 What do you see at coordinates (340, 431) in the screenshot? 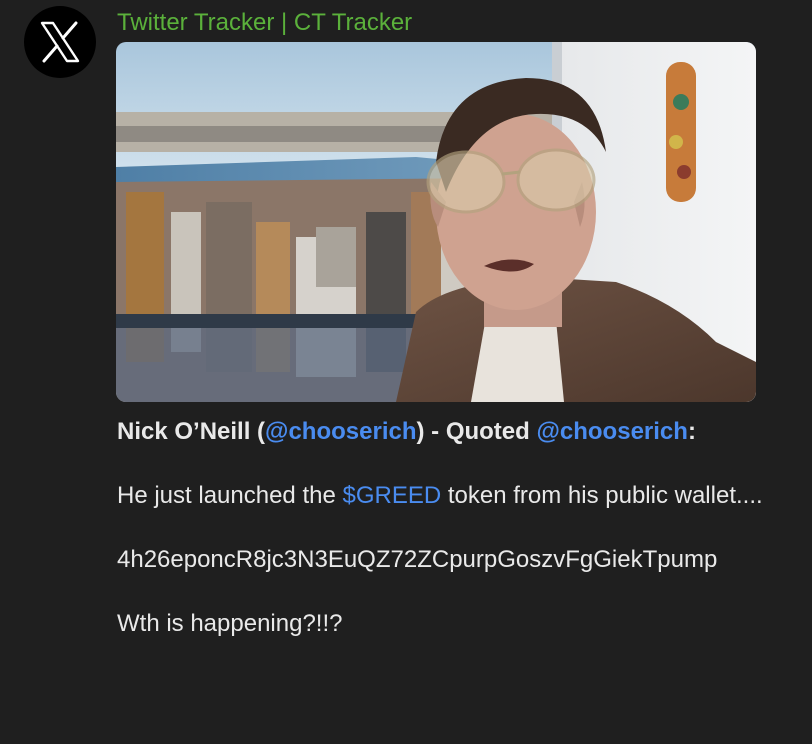
I see `author-handle-link: @chooserich` at bounding box center [340, 431].